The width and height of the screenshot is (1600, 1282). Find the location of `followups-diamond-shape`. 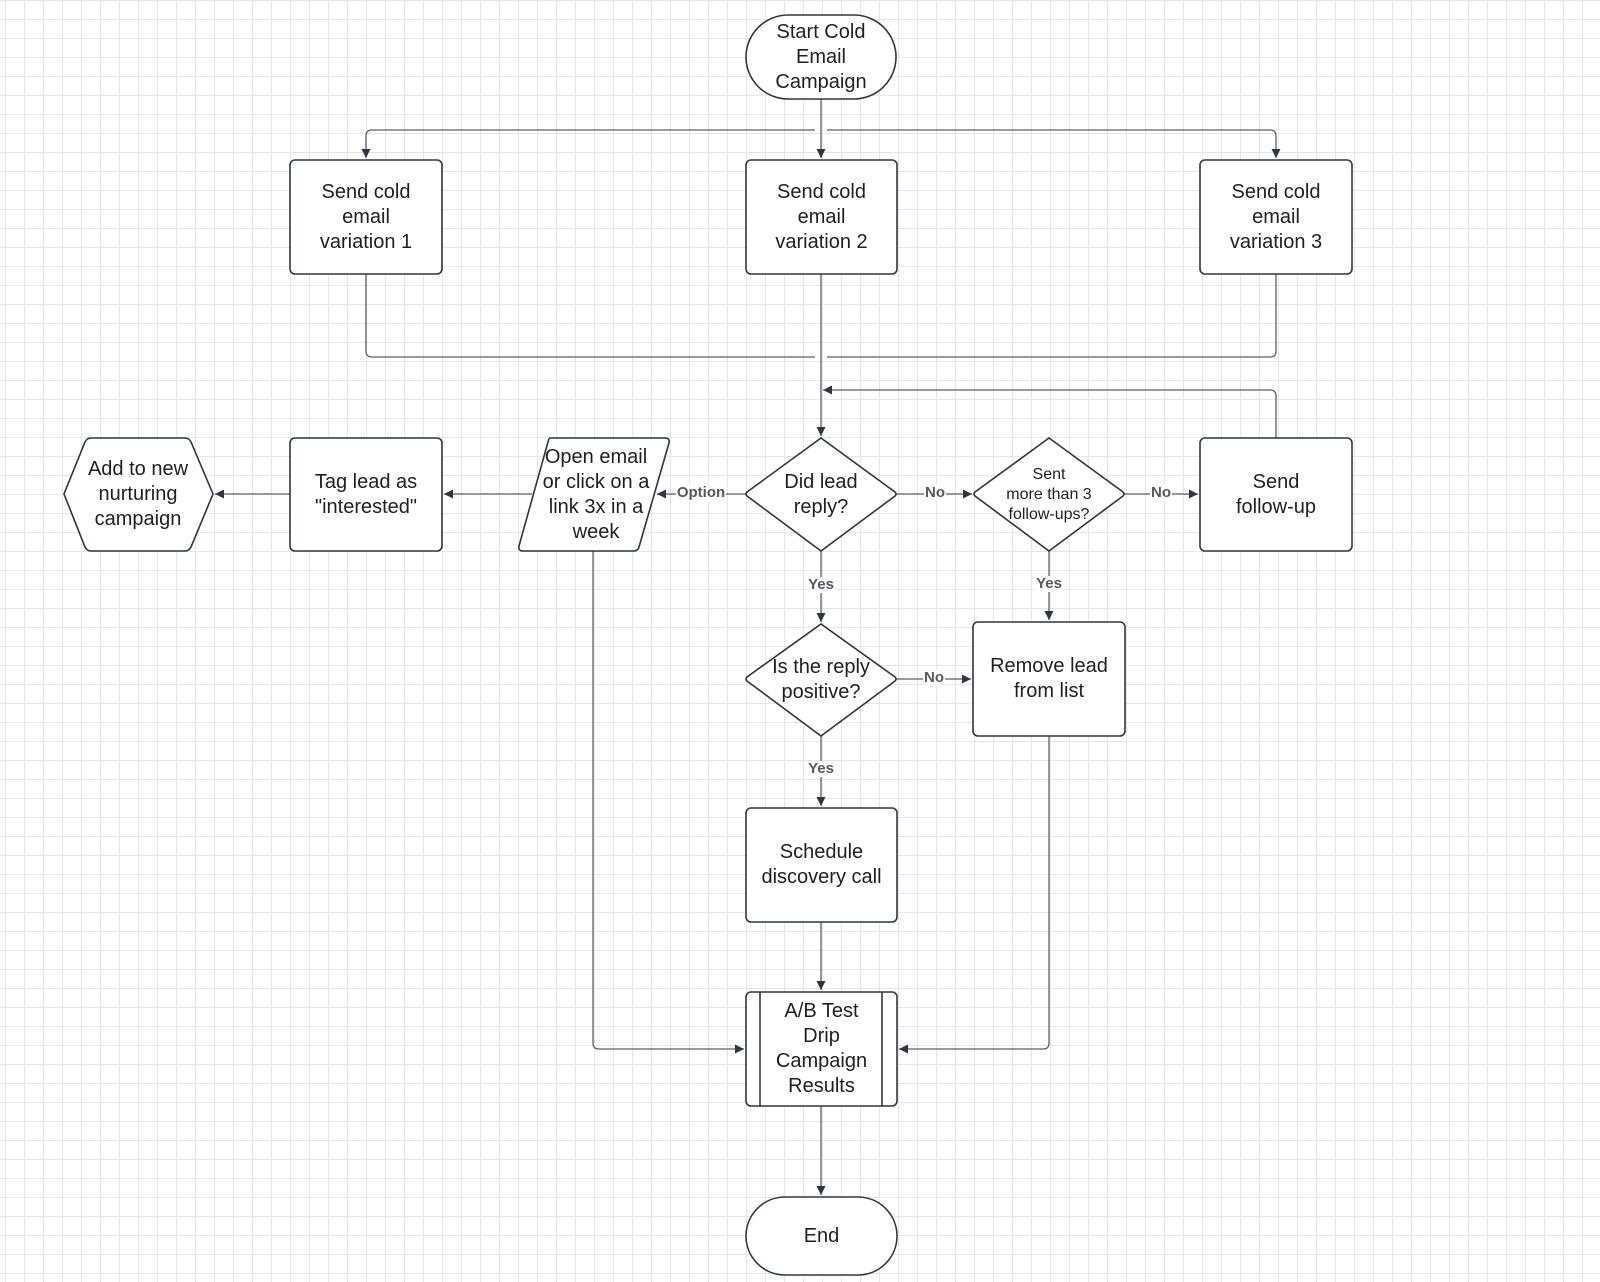

followups-diamond-shape is located at coordinates (1049, 494).